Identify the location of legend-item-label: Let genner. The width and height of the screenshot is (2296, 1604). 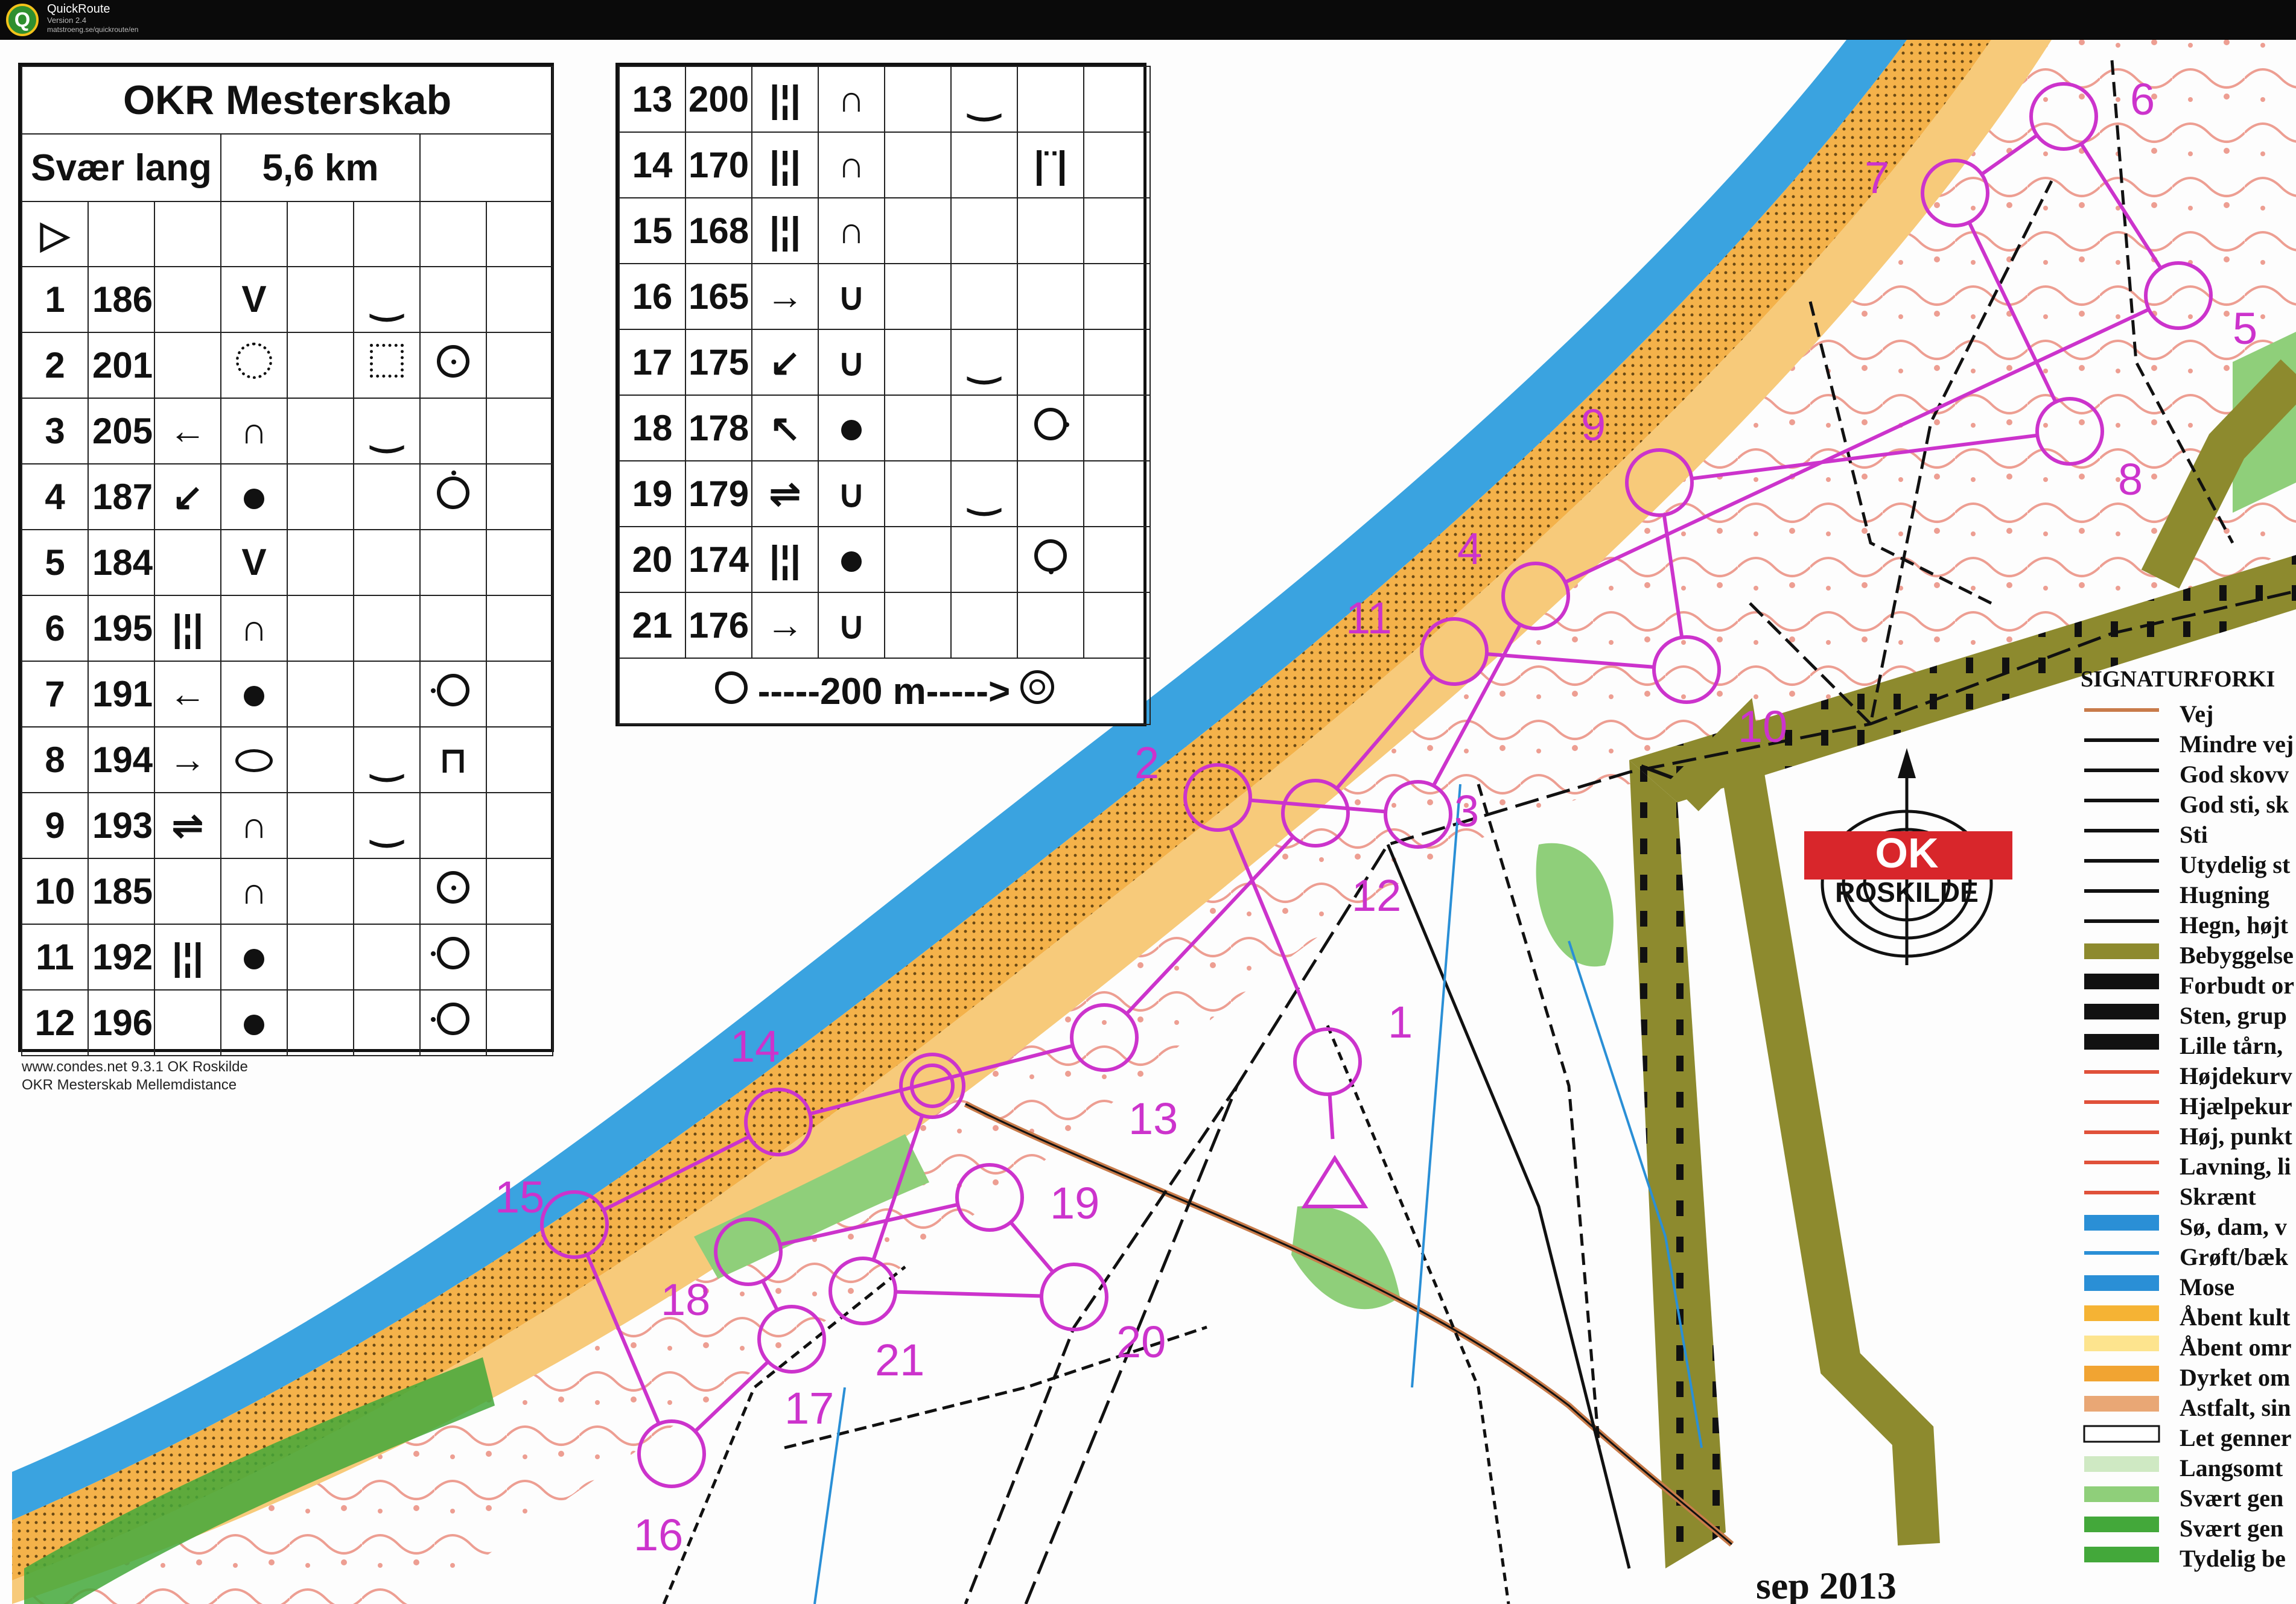
(2236, 1437).